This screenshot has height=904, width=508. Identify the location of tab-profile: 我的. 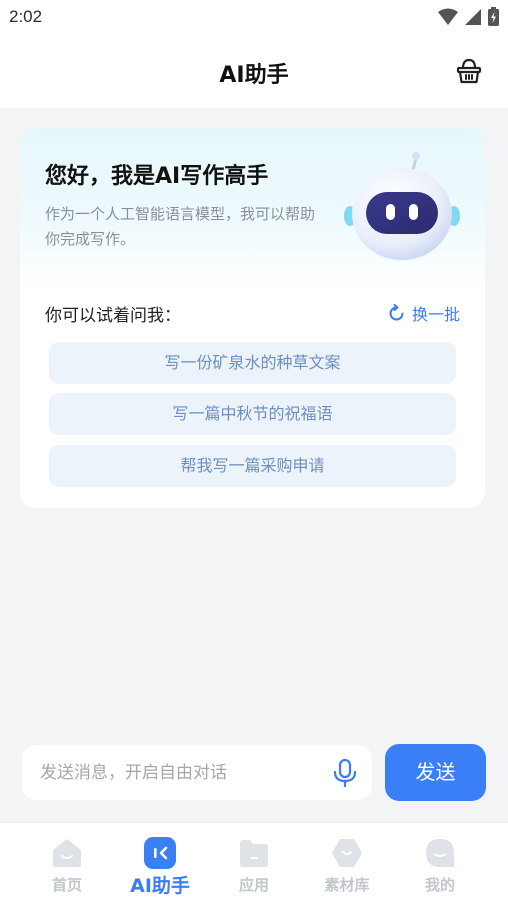
(440, 863).